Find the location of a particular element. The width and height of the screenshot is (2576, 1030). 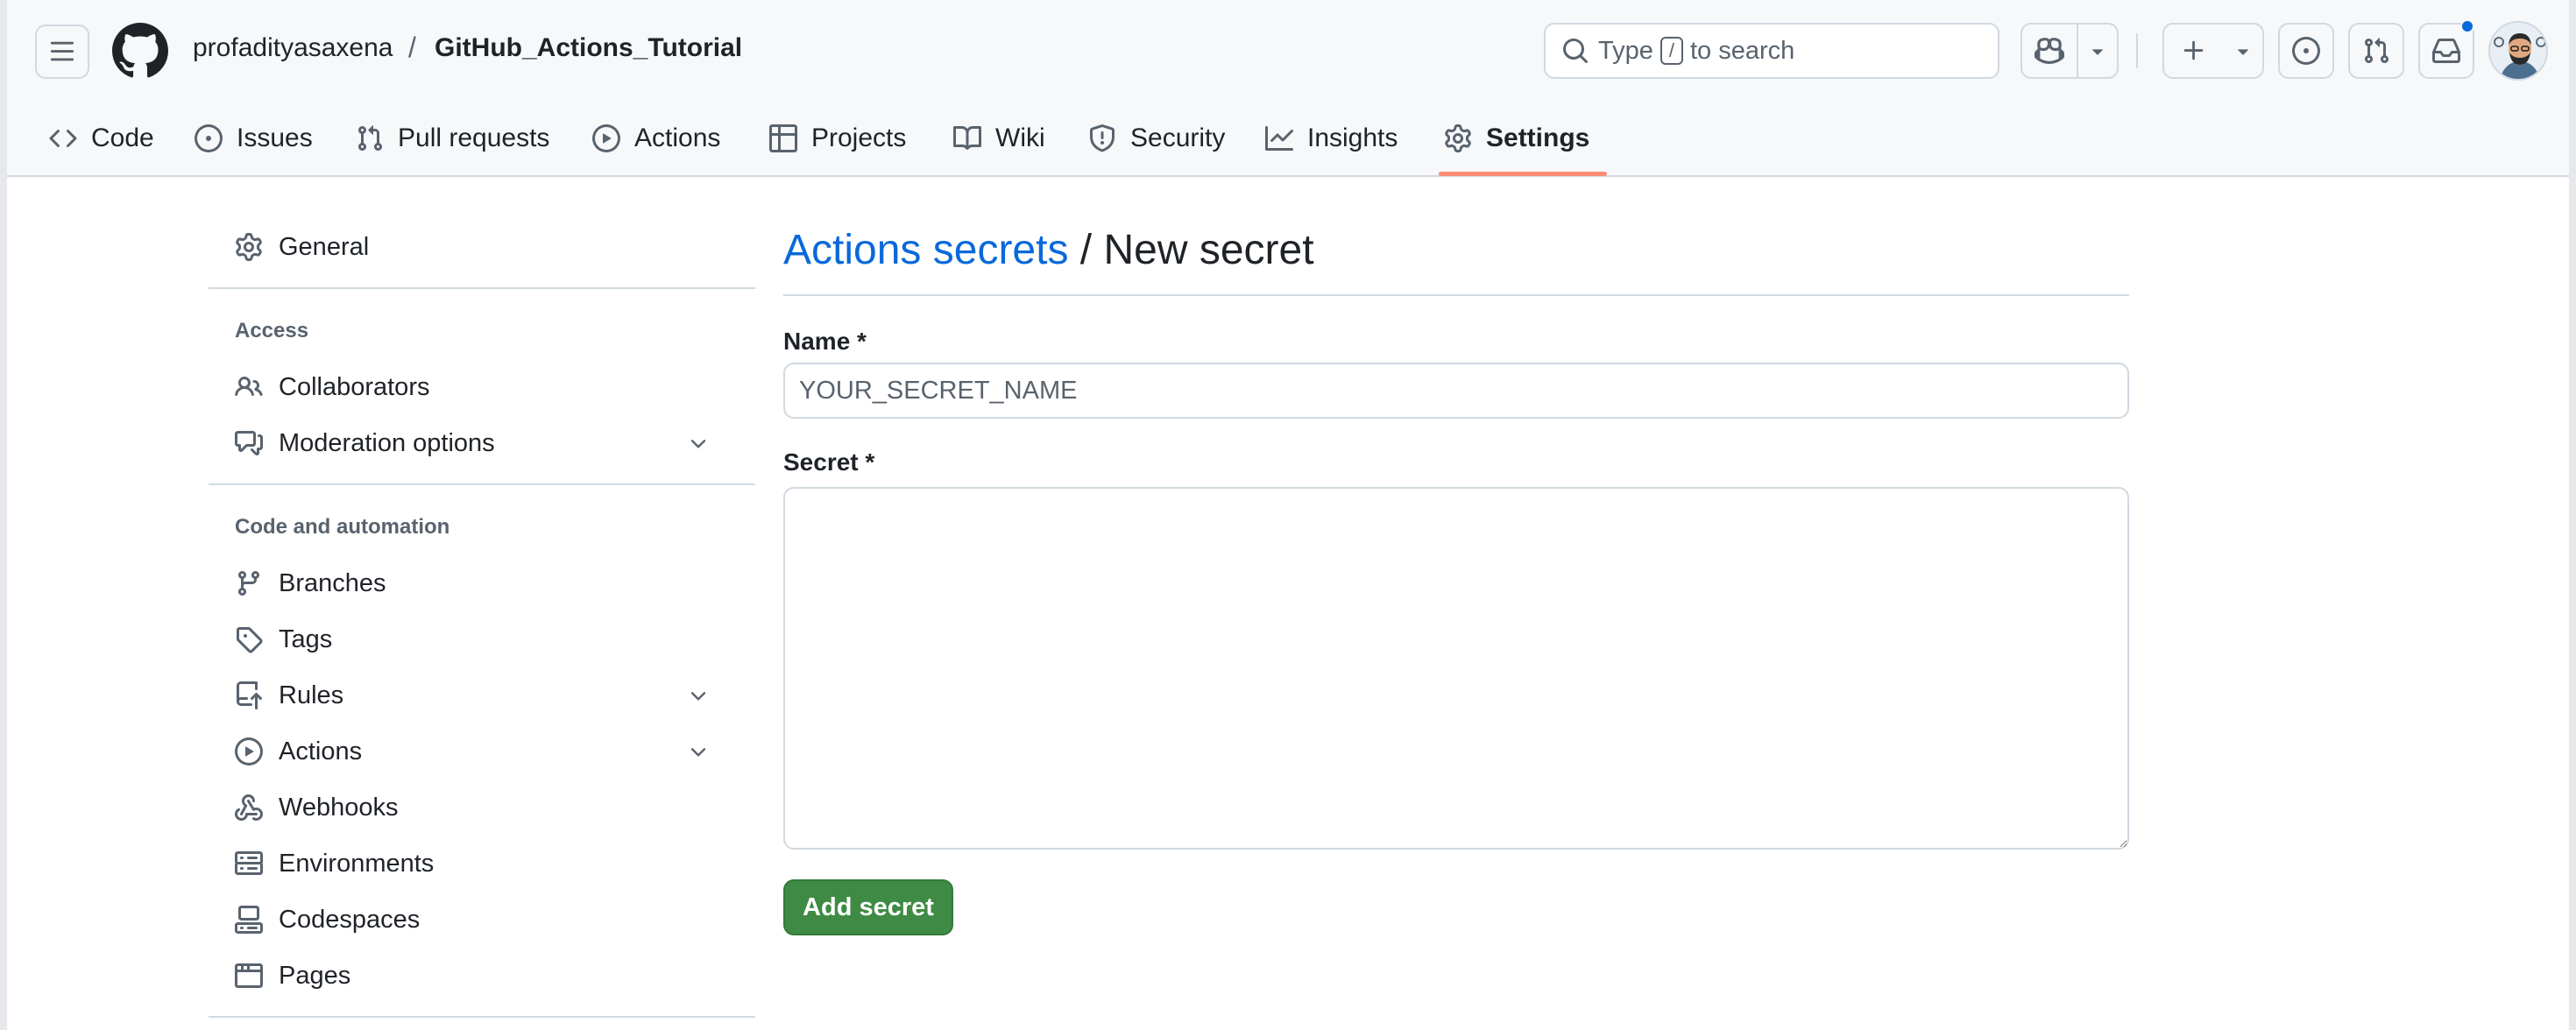

create-new-button is located at coordinates (2213, 51).